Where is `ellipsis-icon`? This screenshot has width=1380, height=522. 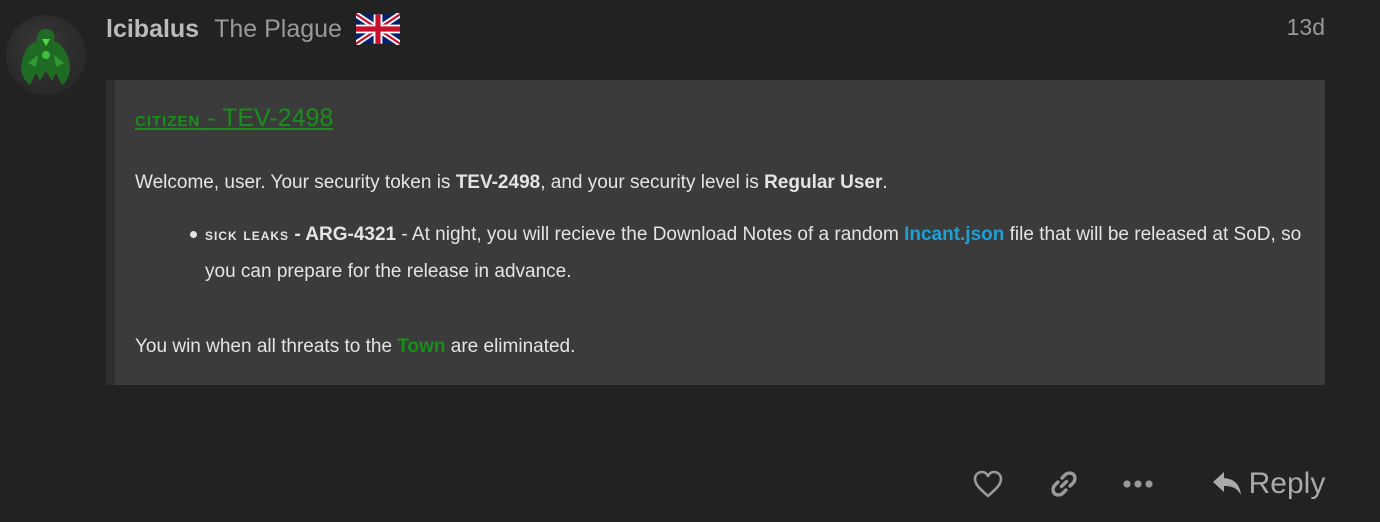 ellipsis-icon is located at coordinates (1138, 484).